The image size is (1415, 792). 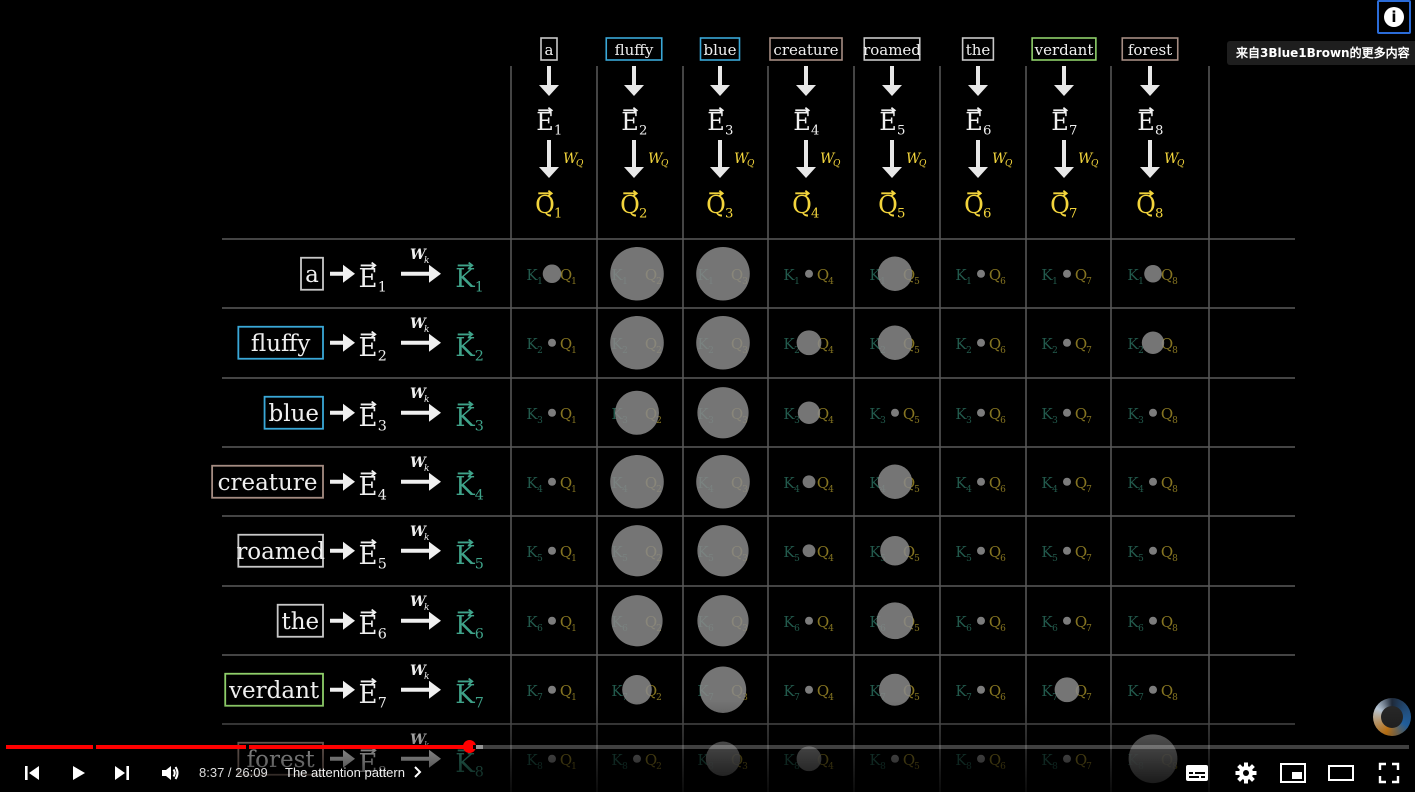 I want to click on next-button, so click(x=122, y=773).